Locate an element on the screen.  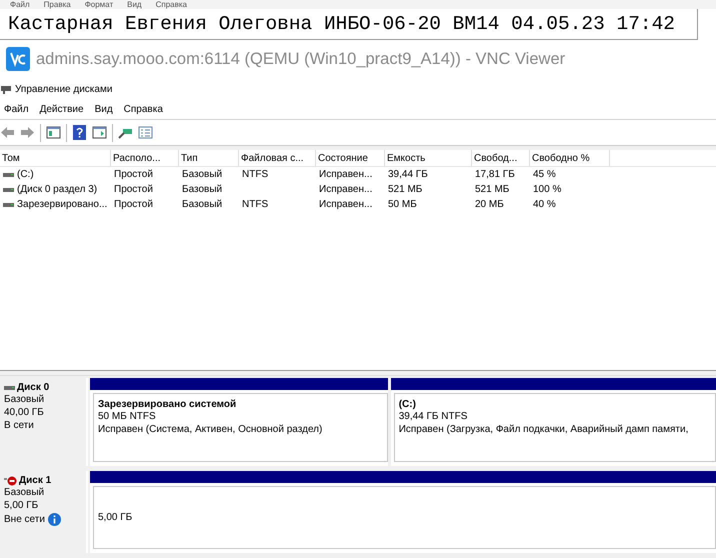
back-arrow-icon is located at coordinates (7, 132).